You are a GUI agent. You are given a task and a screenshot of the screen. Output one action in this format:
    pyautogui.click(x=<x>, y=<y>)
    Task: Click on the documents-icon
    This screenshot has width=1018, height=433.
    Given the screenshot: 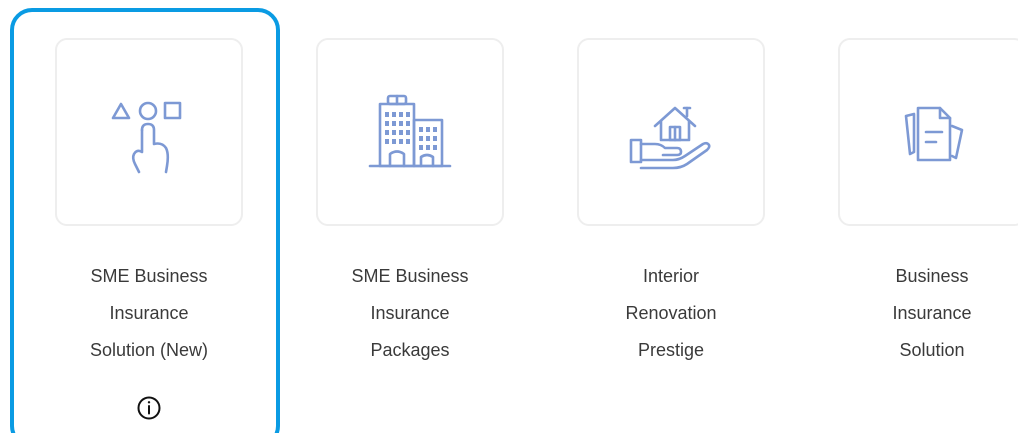 What is the action you would take?
    pyautogui.click(x=932, y=132)
    